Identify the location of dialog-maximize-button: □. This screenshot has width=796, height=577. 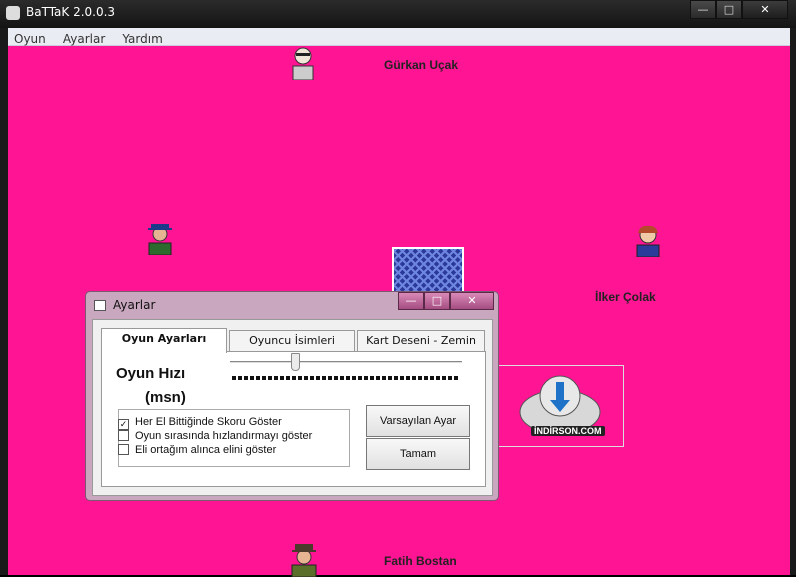
(437, 301).